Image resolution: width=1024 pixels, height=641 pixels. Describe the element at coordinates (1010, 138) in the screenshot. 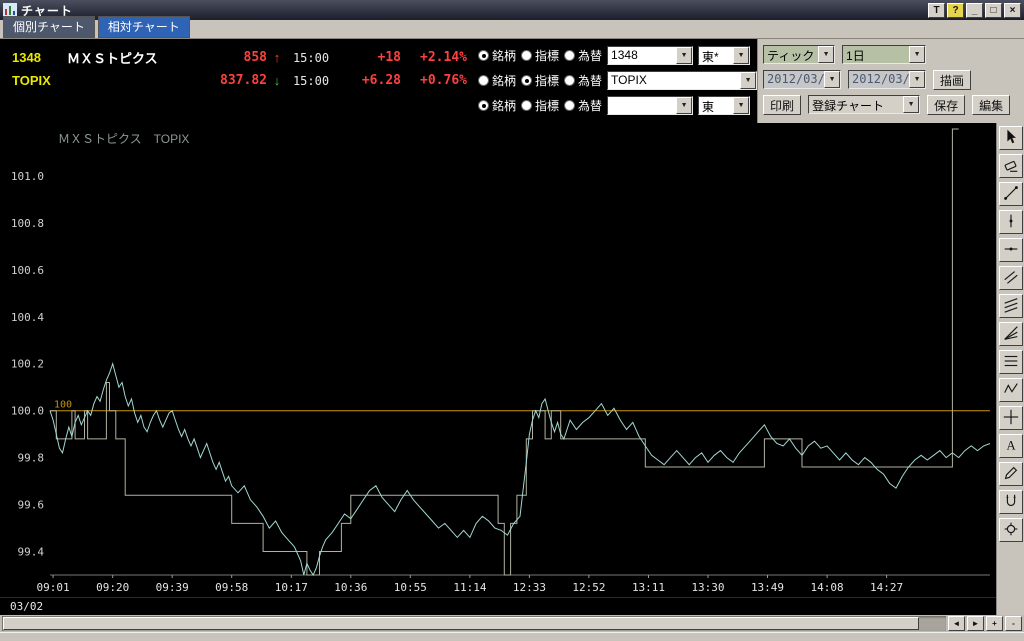

I see `select-tool-button` at that location.